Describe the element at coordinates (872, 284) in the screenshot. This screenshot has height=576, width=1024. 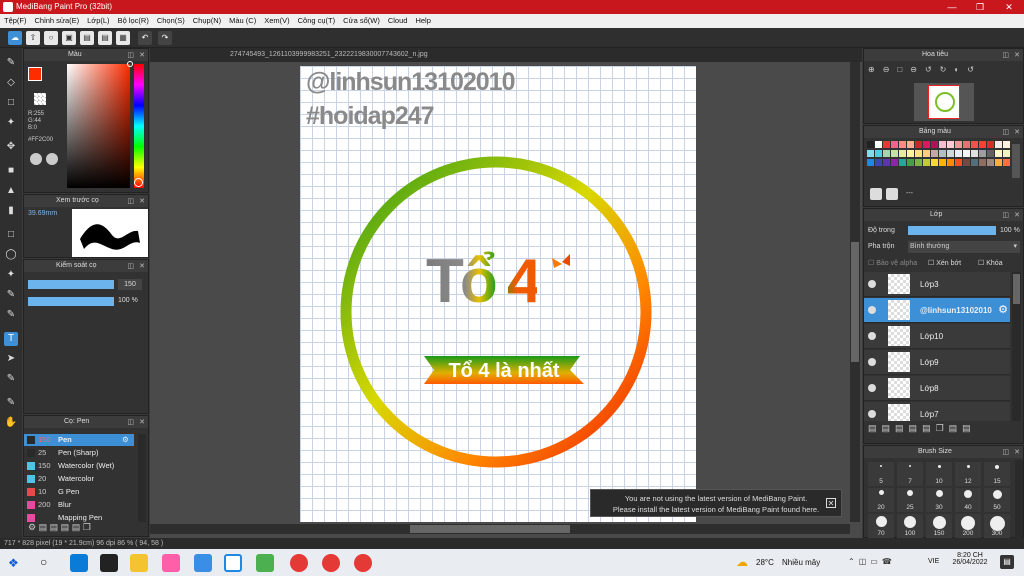
I see `eye-icon` at that location.